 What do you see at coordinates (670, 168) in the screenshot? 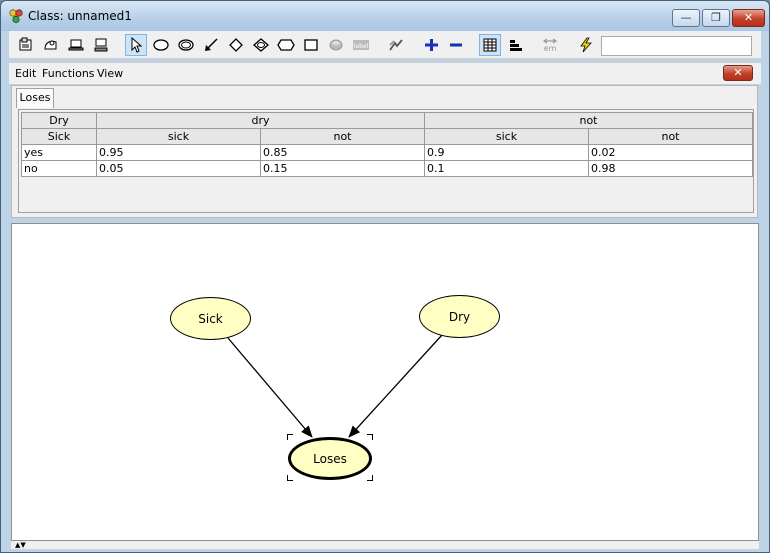
I see `probability-cell: 0.98` at bounding box center [670, 168].